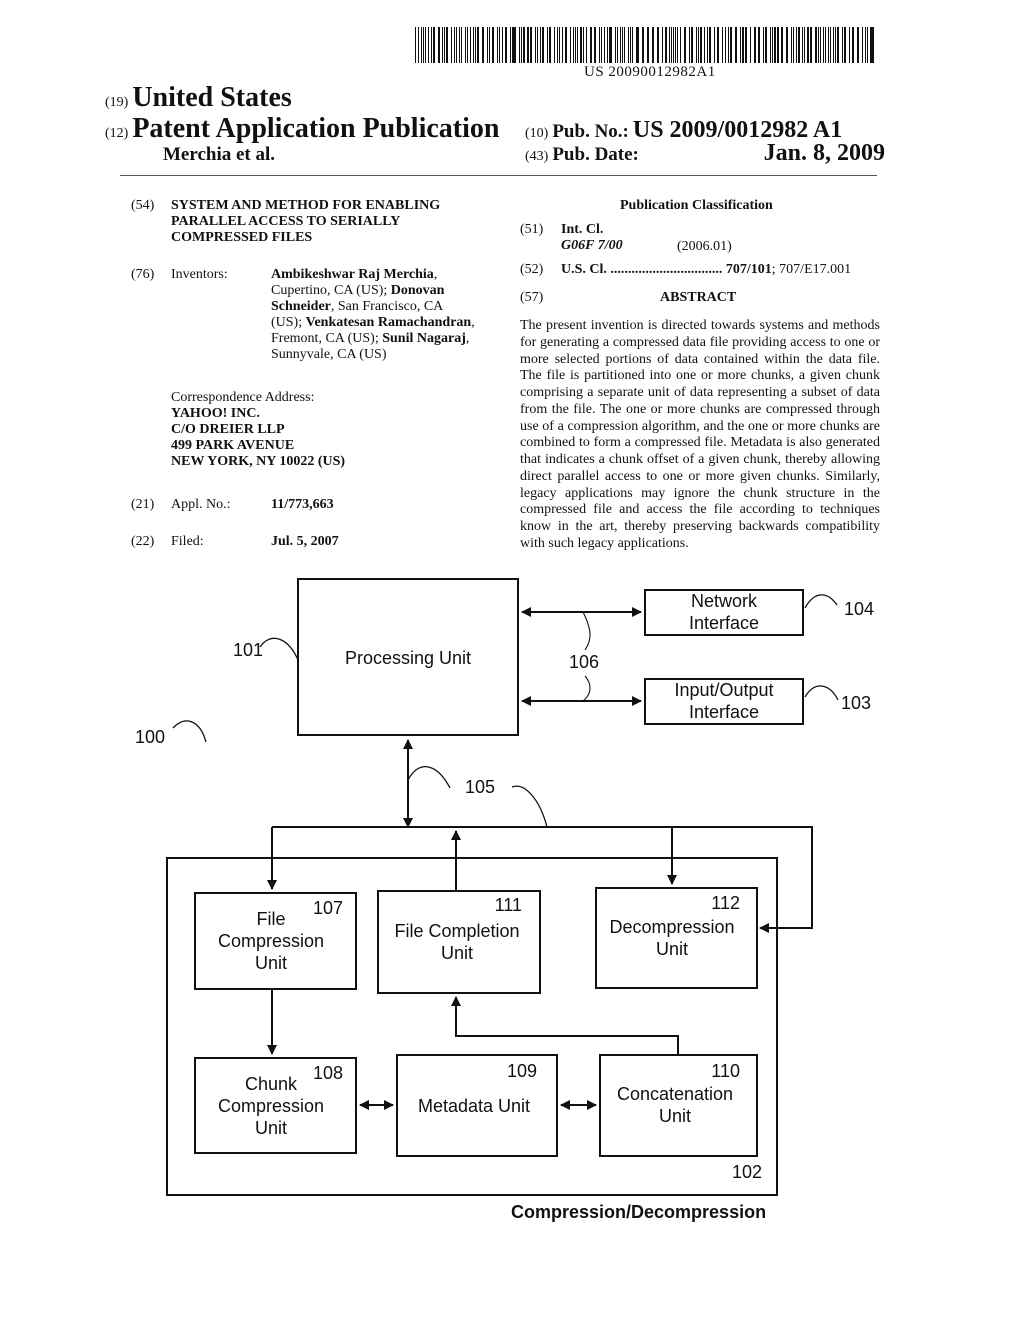 The image size is (1024, 1320). I want to click on concatenation-label: Unit, so click(675, 1116).